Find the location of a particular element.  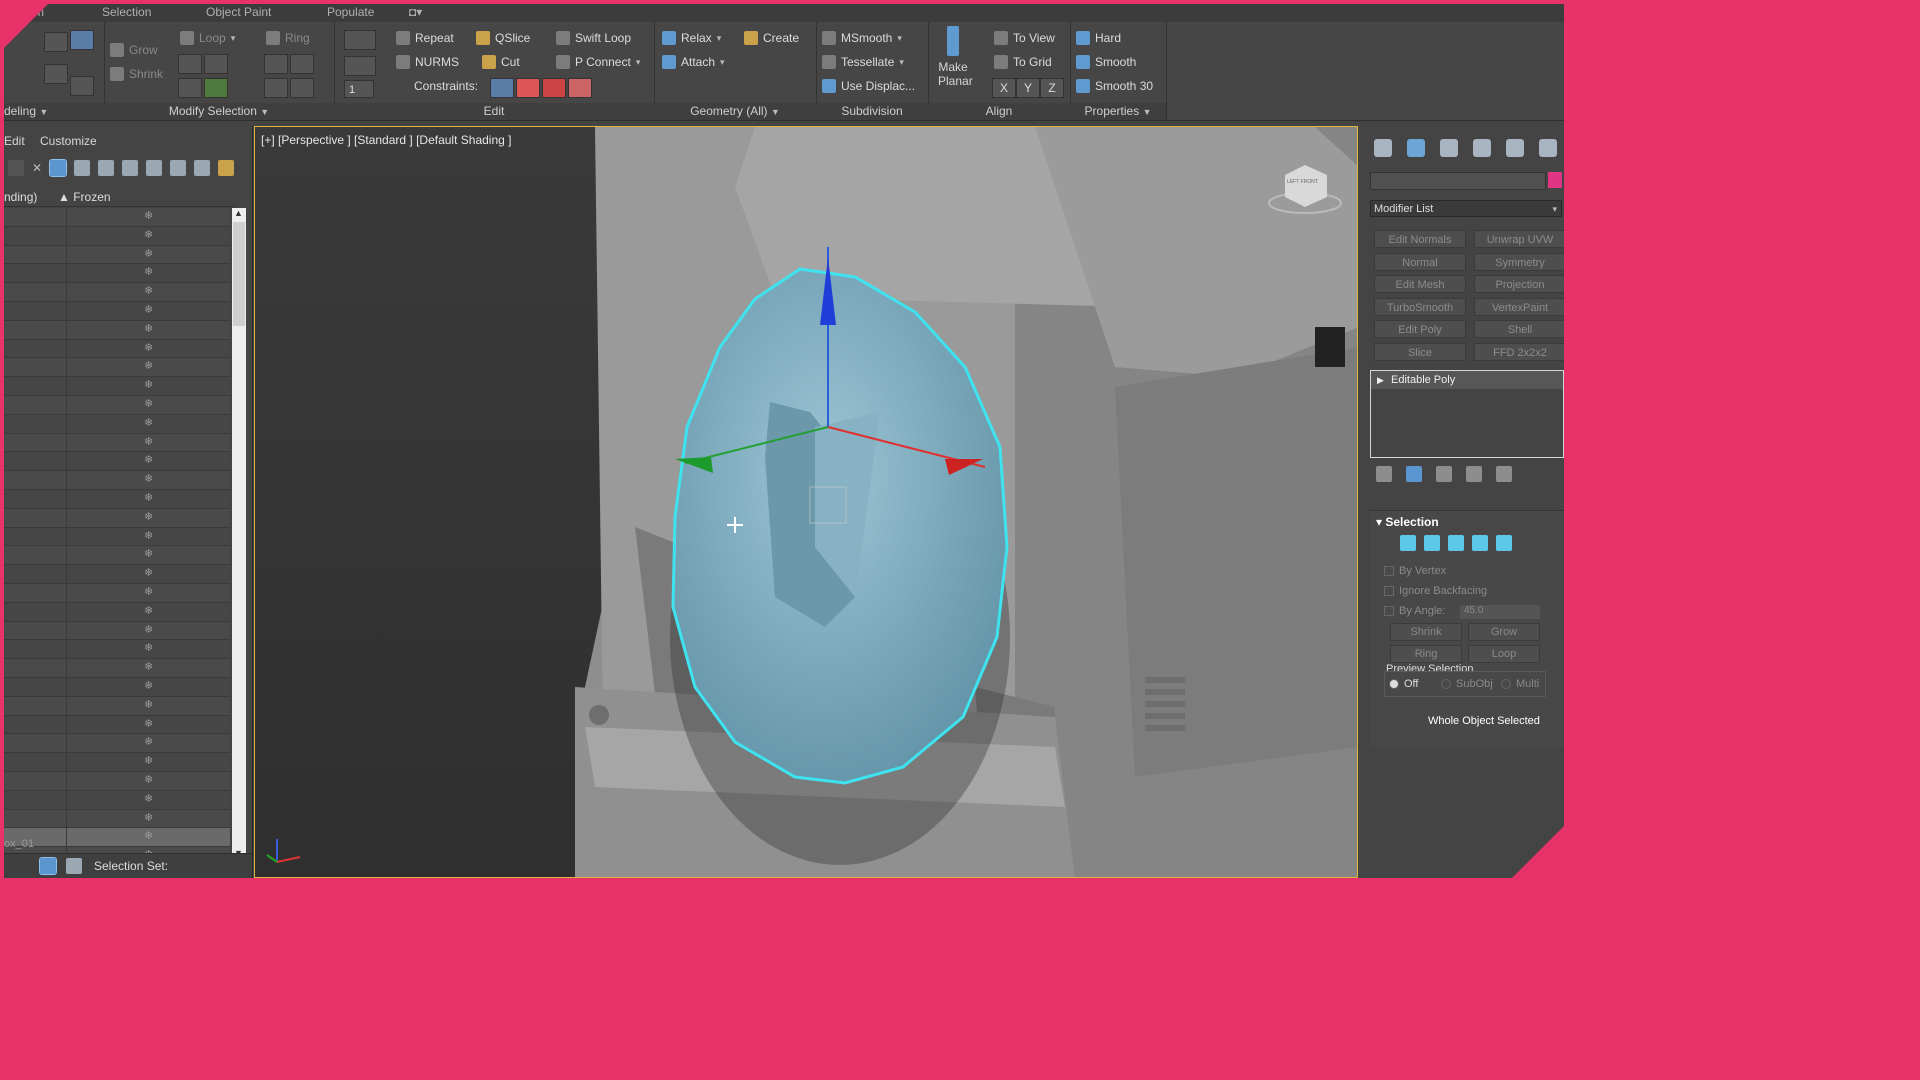

loop-grow-icon is located at coordinates (190, 64).